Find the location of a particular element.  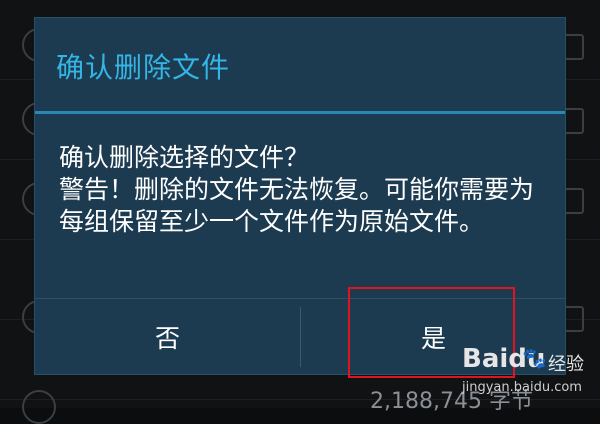

message-warning: 警告！删除的文件无法恢复。可能你需要为每组保留至少一个文件作为原始文件。 is located at coordinates (297, 205).